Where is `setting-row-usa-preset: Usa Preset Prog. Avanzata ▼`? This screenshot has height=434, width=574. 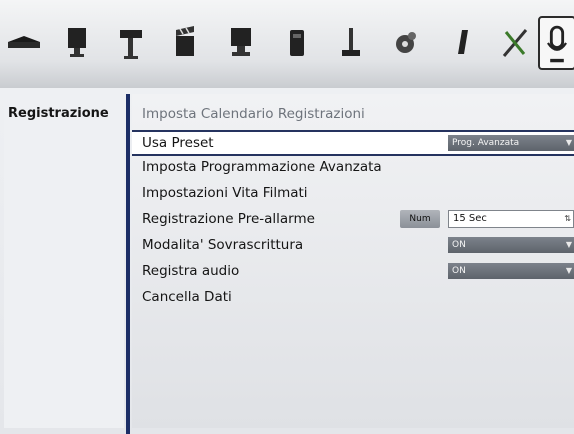 setting-row-usa-preset: Usa Preset Prog. Avanzata ▼ is located at coordinates (353, 143).